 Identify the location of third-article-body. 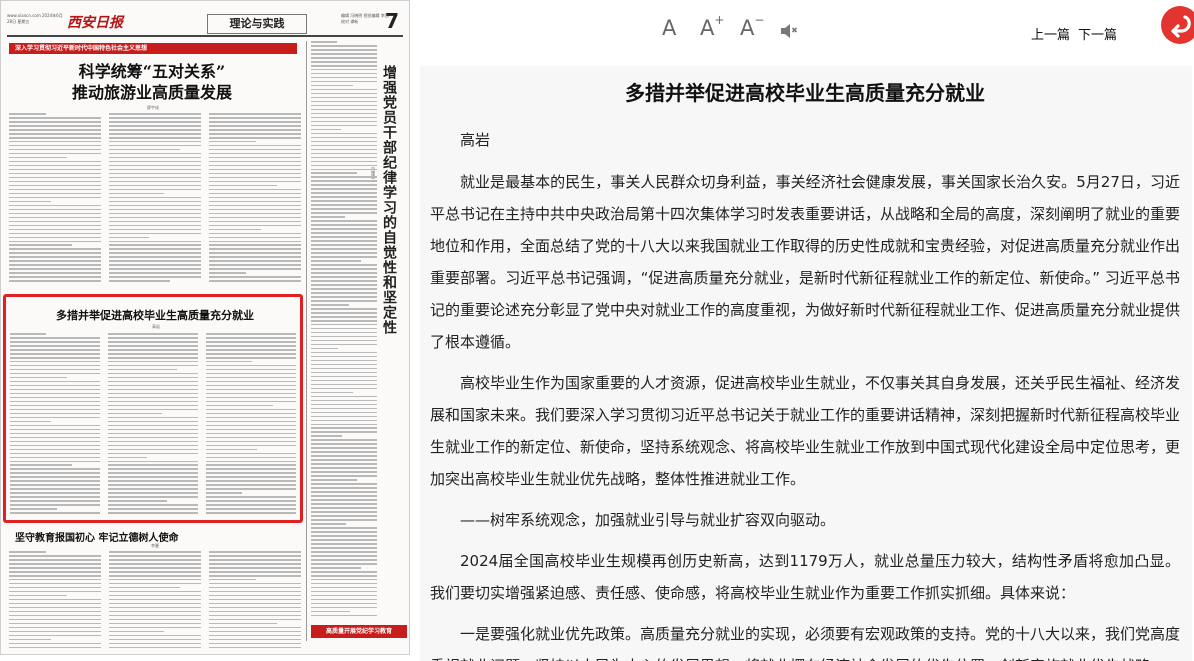
(155, 601).